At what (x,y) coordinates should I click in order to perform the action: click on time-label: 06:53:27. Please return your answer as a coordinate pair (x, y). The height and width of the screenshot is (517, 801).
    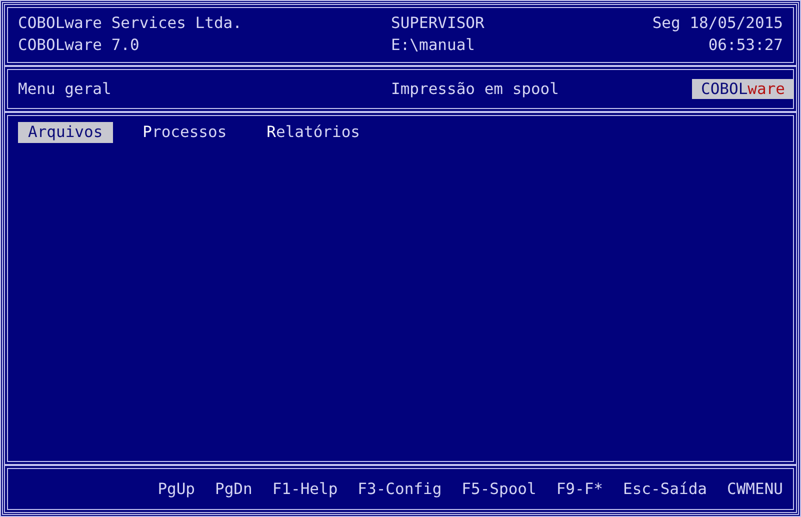
    Looking at the image, I should click on (745, 45).